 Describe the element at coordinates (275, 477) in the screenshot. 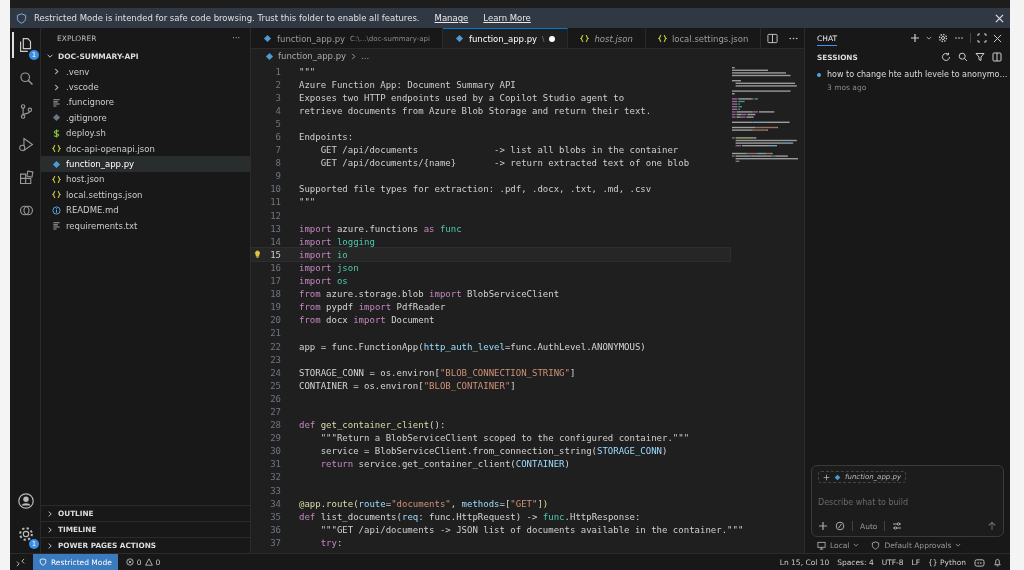

I see `line-number: 32` at that location.